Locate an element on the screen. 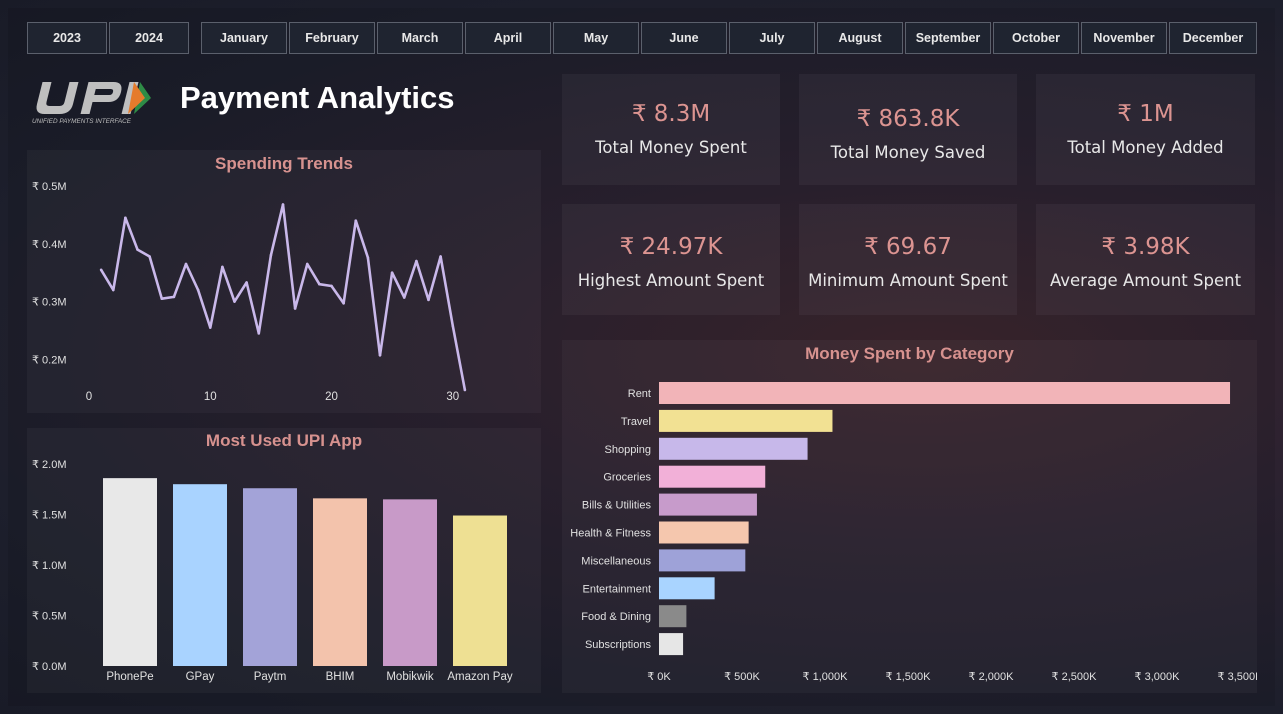 The height and width of the screenshot is (714, 1283). spending-trends-chart: ₹ 0.2M ₹ 0.3M ₹ 0.4M ₹ 0.5M 0 10 20 30 is located at coordinates (284, 291).